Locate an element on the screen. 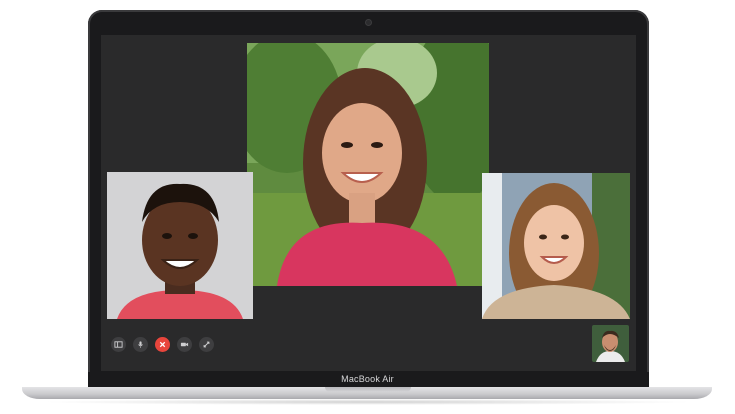  end-call-icon is located at coordinates (162, 344).